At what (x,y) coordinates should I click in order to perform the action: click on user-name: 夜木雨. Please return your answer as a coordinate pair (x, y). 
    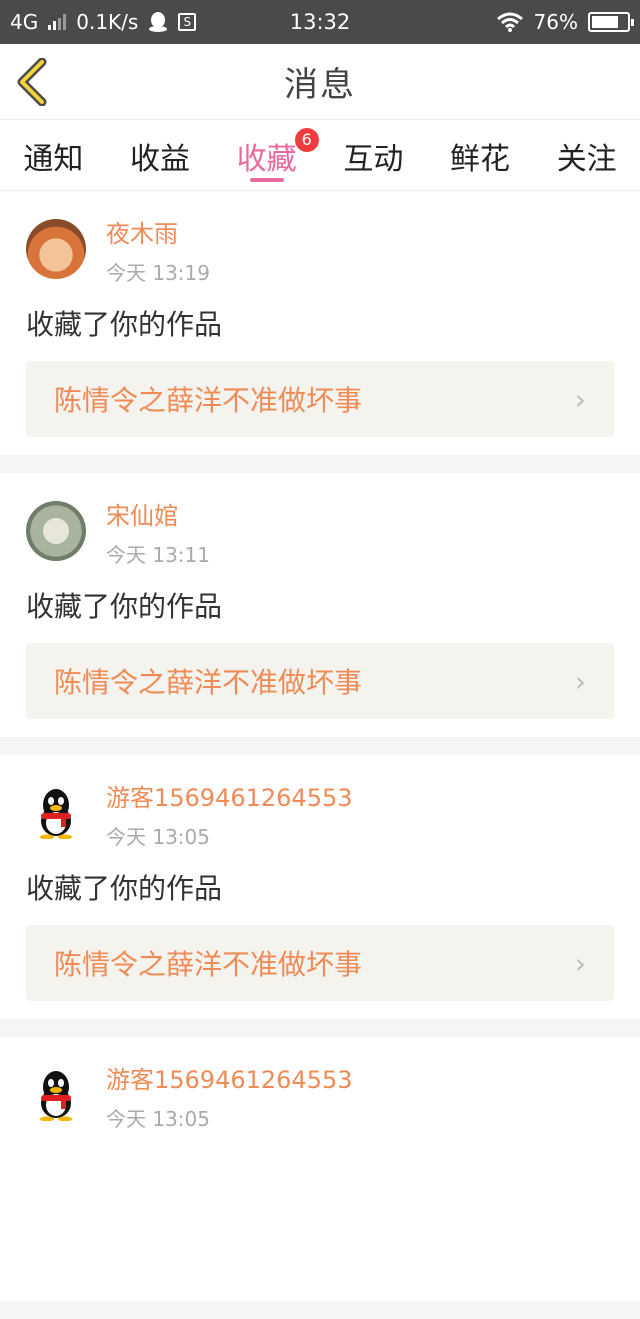
    Looking at the image, I should click on (158, 234).